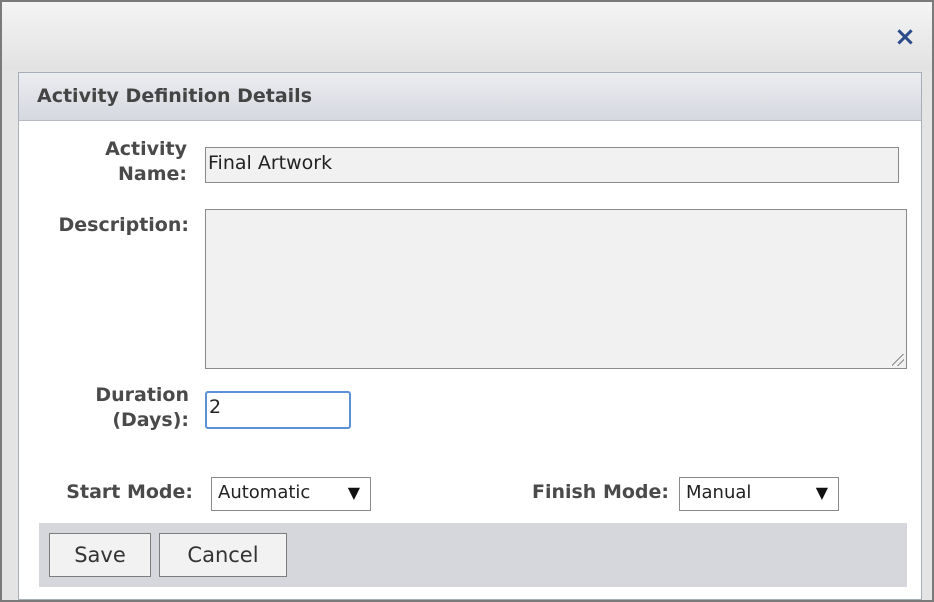 This screenshot has width=934, height=602. Describe the element at coordinates (124, 225) in the screenshot. I see `description-label: Description:` at that location.